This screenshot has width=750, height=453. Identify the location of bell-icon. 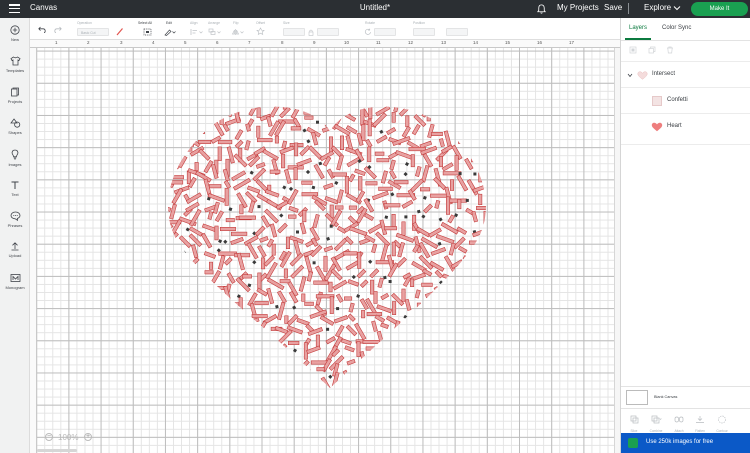
(541, 9).